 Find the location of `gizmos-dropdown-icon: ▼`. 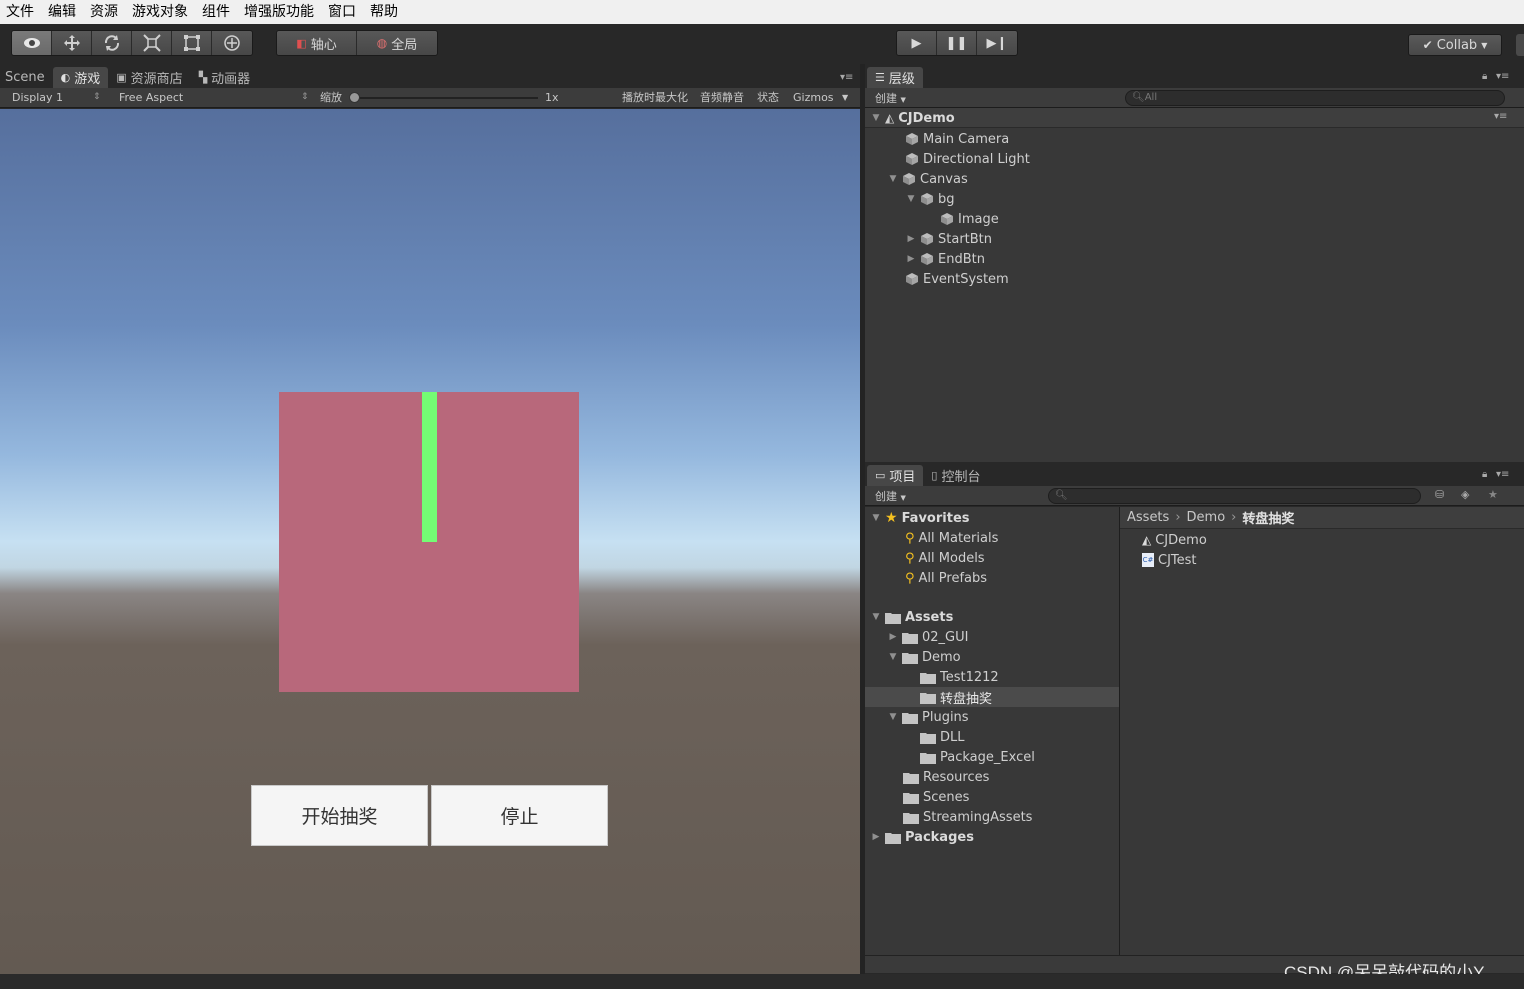

gizmos-dropdown-icon: ▼ is located at coordinates (845, 97).